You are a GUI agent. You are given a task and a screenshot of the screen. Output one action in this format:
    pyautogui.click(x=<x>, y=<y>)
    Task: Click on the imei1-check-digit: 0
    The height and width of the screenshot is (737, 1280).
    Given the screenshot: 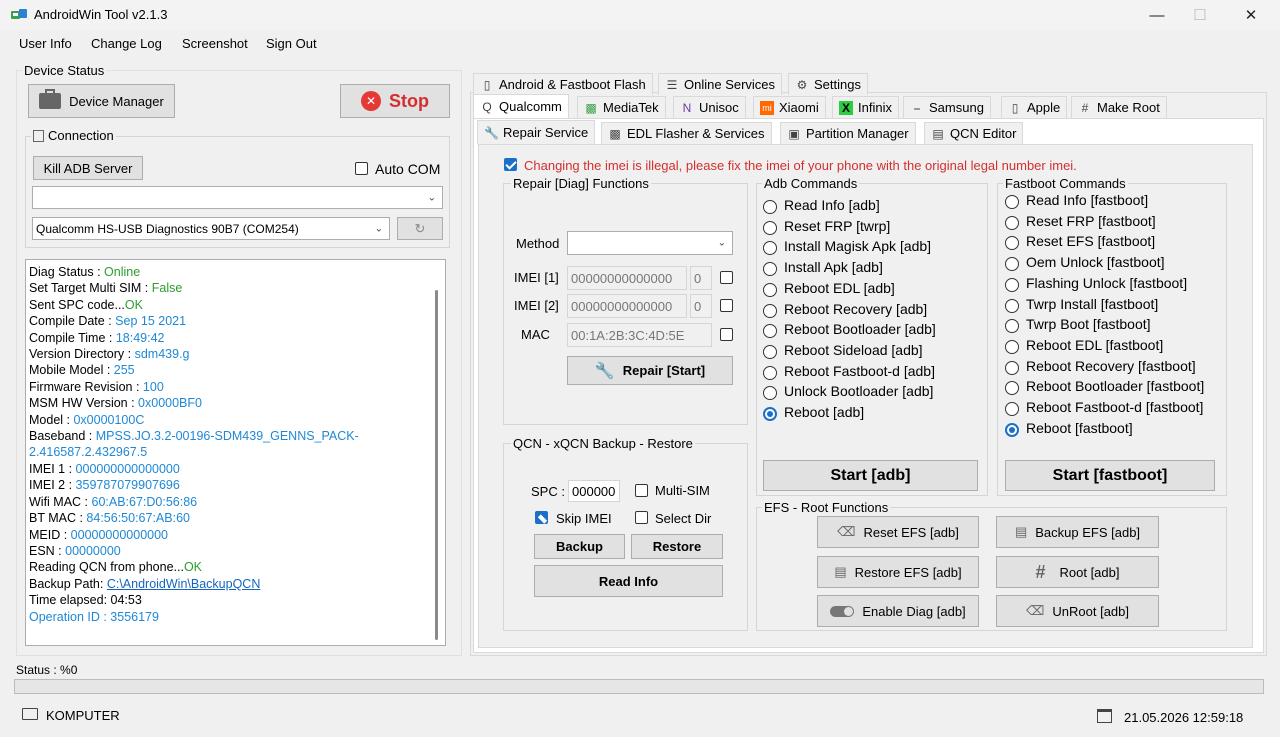 What is the action you would take?
    pyautogui.click(x=701, y=278)
    